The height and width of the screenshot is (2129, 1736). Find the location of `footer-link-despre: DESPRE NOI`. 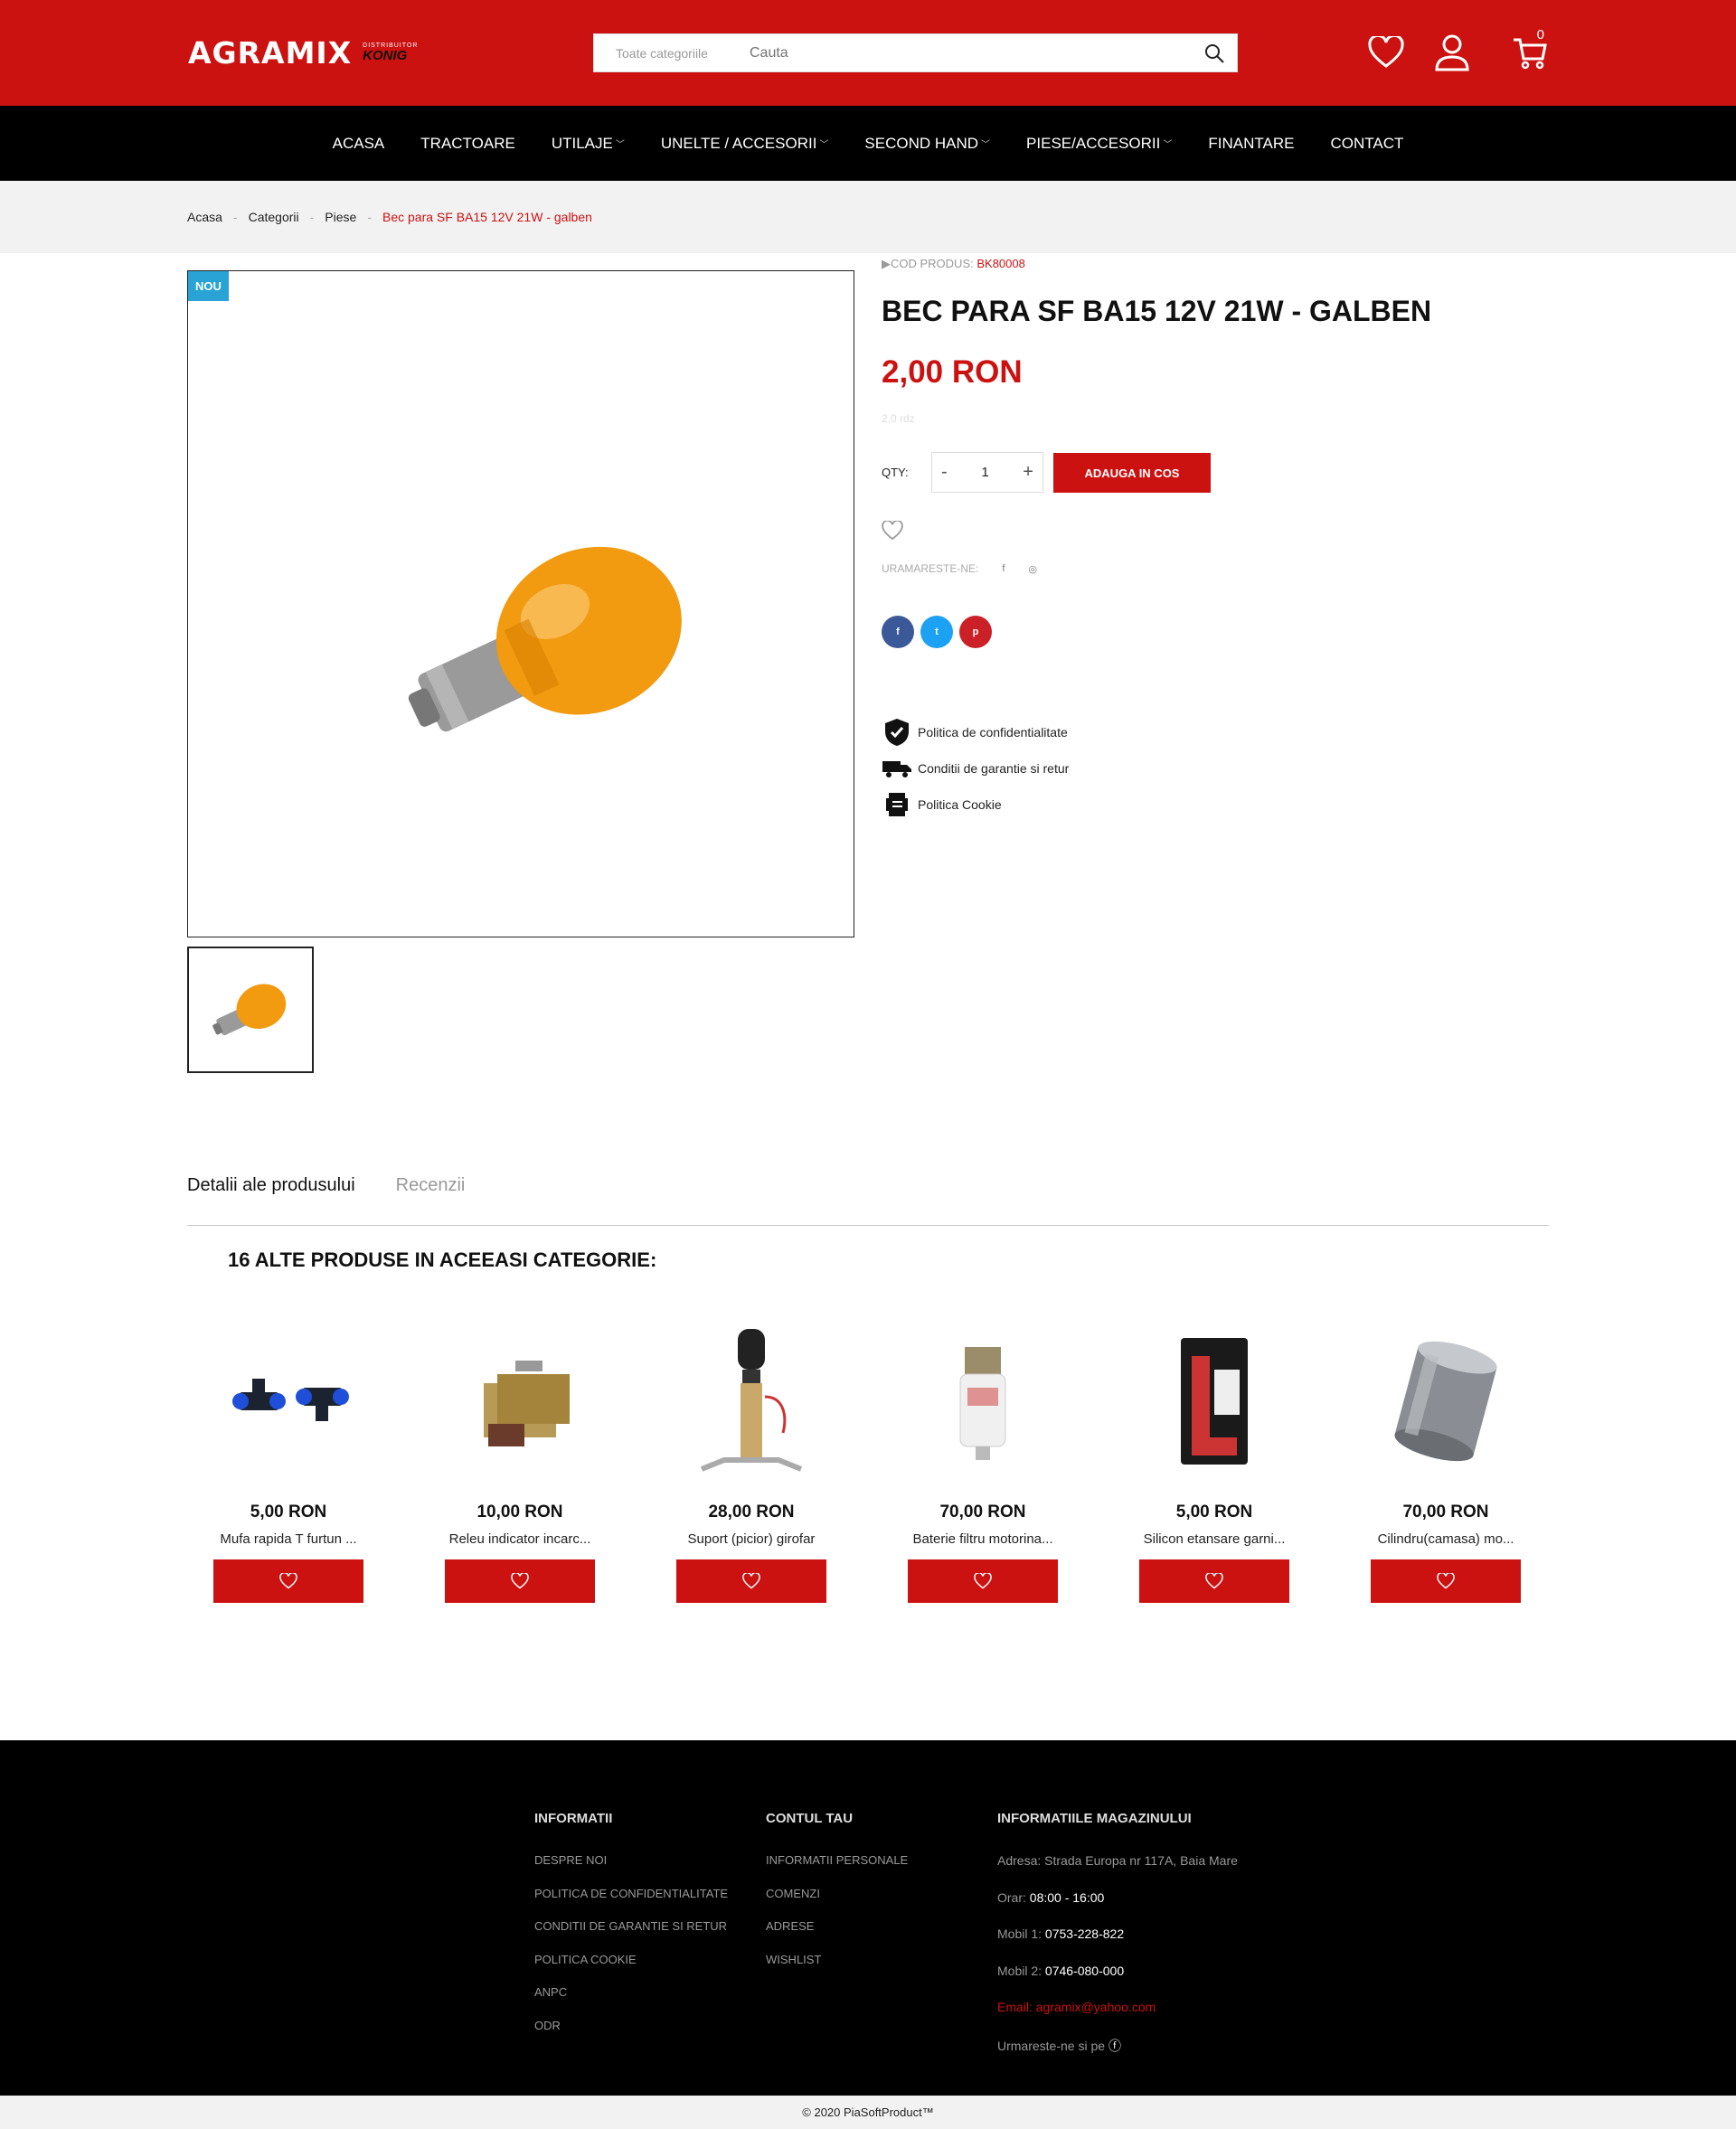

footer-link-despre: DESPRE NOI is located at coordinates (631, 1870).